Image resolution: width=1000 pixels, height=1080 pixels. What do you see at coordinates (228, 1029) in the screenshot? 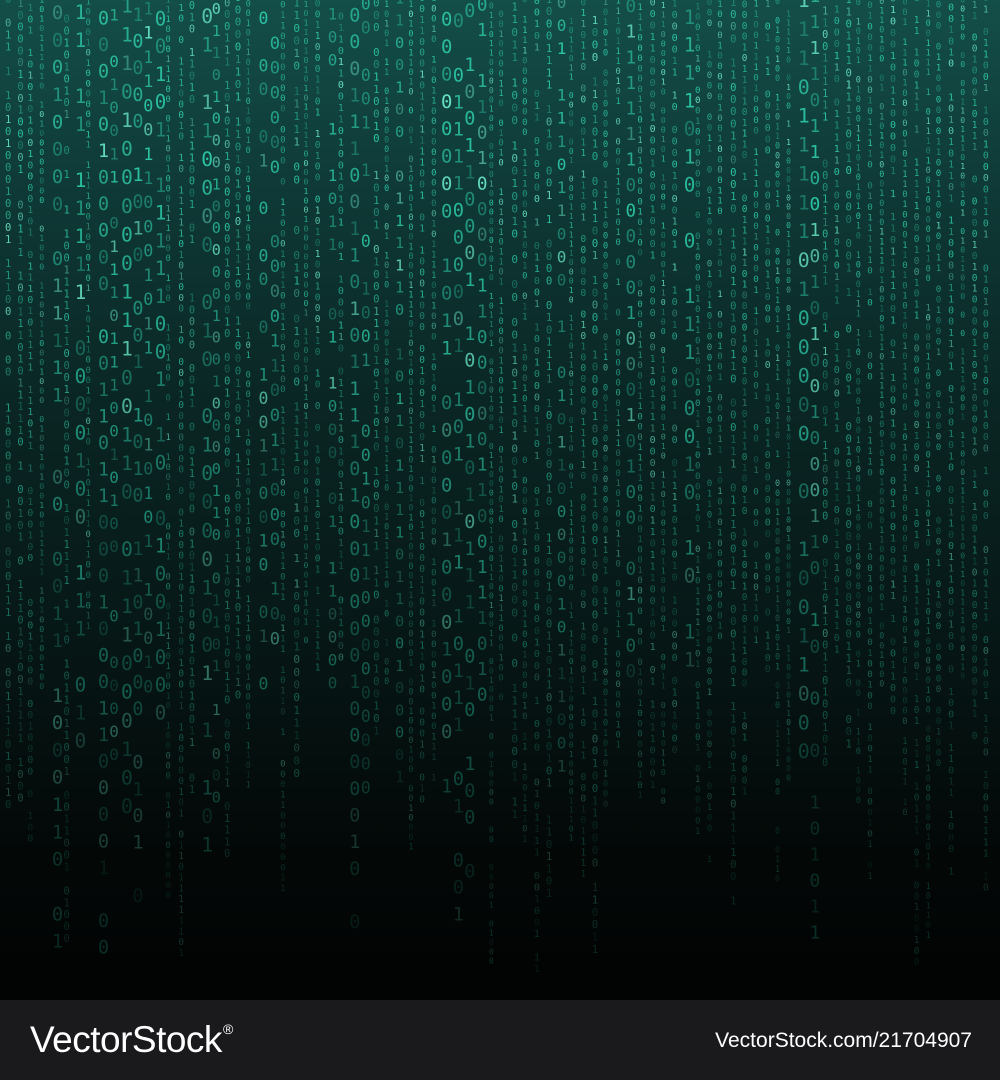
I see `registered-mark: ®` at bounding box center [228, 1029].